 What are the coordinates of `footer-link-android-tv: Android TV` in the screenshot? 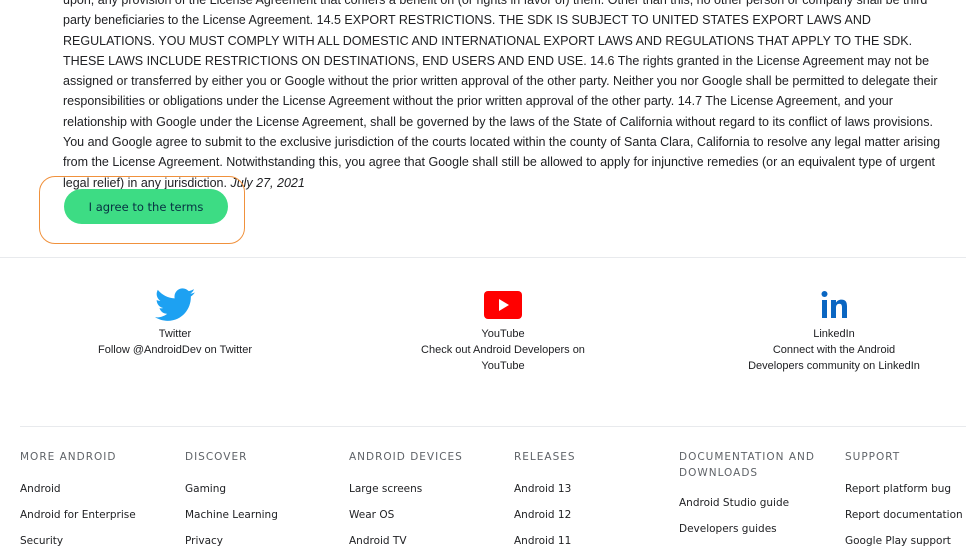 It's located at (406, 541).